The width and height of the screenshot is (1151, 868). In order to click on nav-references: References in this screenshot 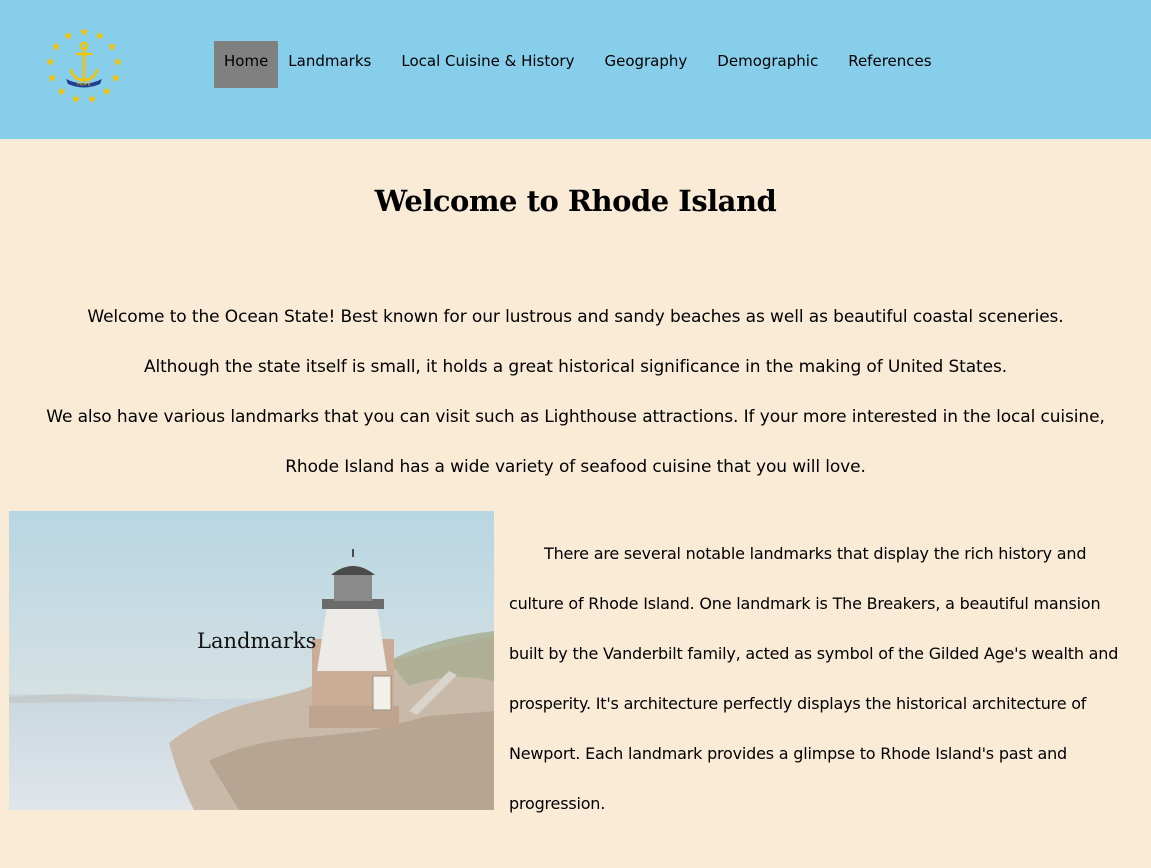, I will do `click(889, 64)`.